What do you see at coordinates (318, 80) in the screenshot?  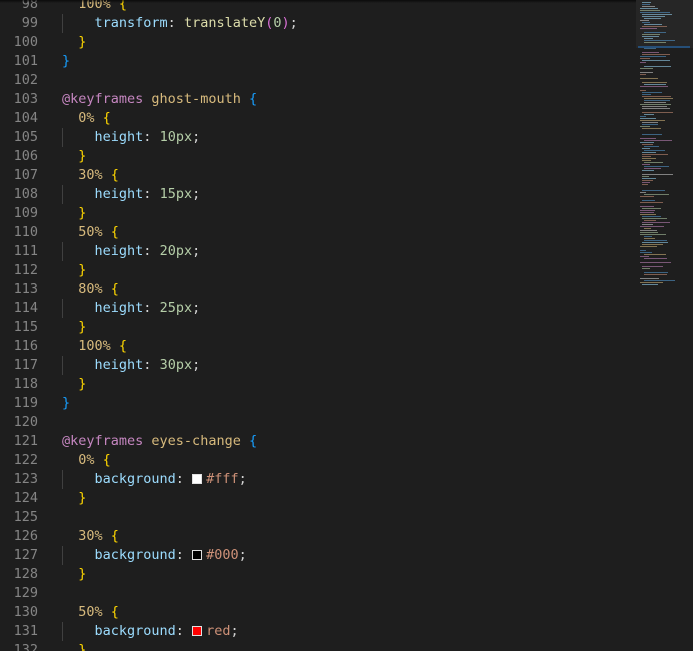 I see `code-line: 102` at bounding box center [318, 80].